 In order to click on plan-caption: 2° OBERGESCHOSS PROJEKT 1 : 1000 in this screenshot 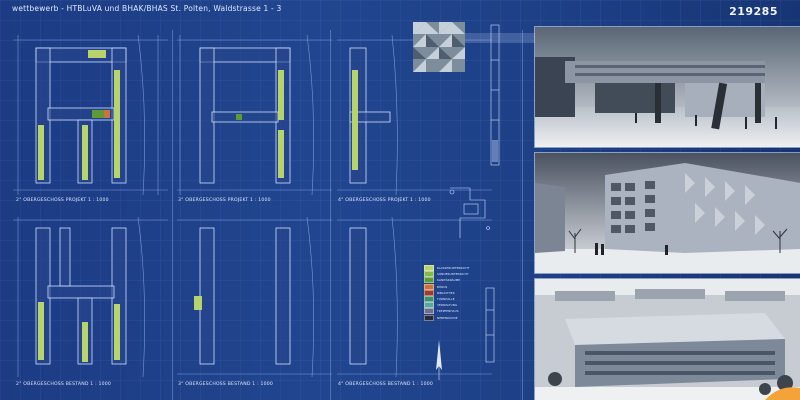, I will do `click(62, 200)`.